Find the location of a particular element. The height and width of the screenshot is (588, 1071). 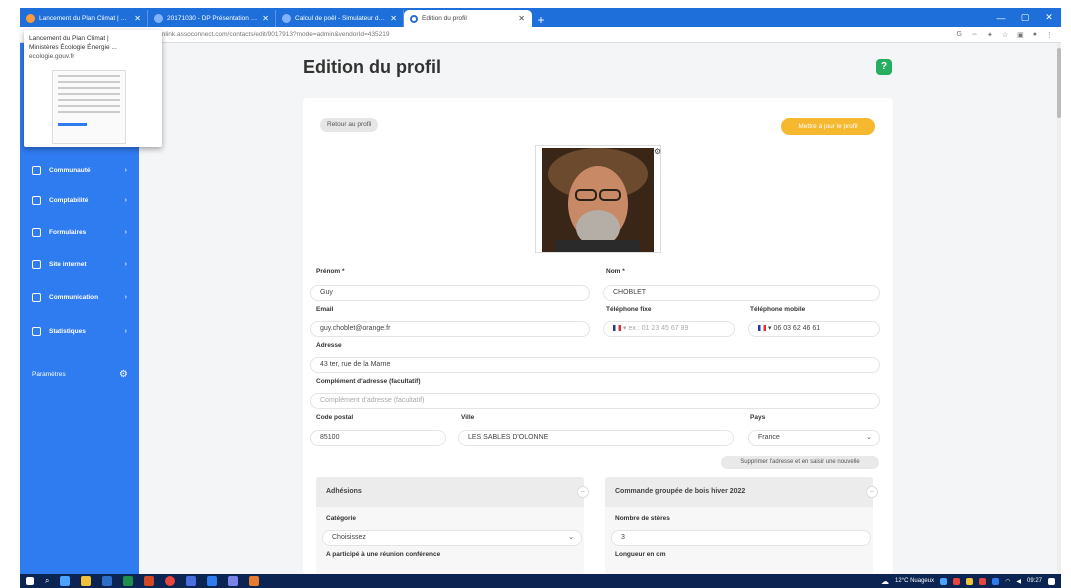

france-flag-icon is located at coordinates (617, 328).